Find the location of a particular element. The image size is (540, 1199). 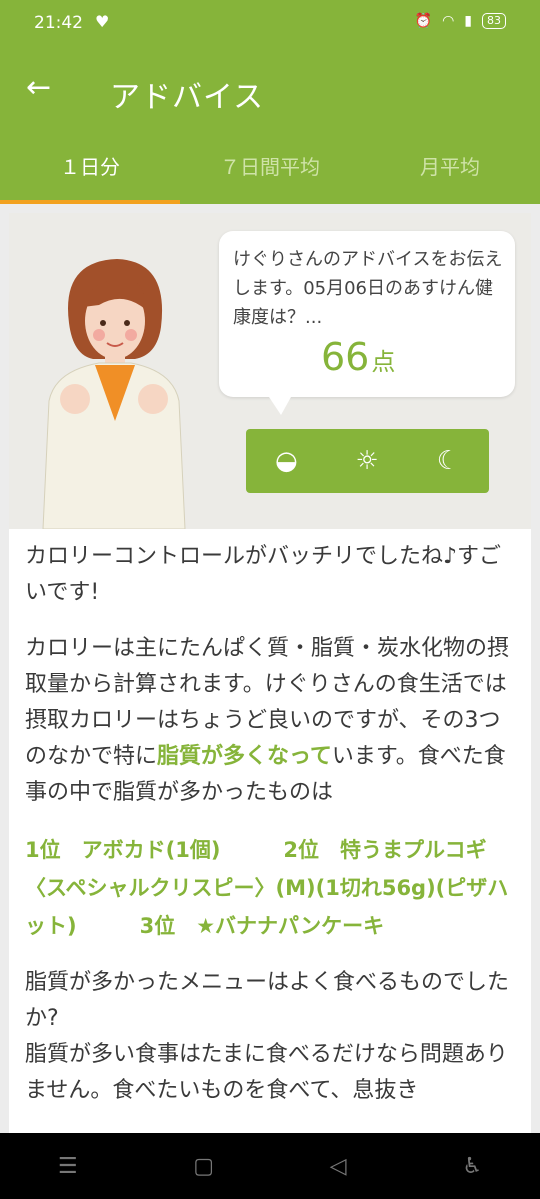

tab-one-day: １日分 is located at coordinates (90, 169).